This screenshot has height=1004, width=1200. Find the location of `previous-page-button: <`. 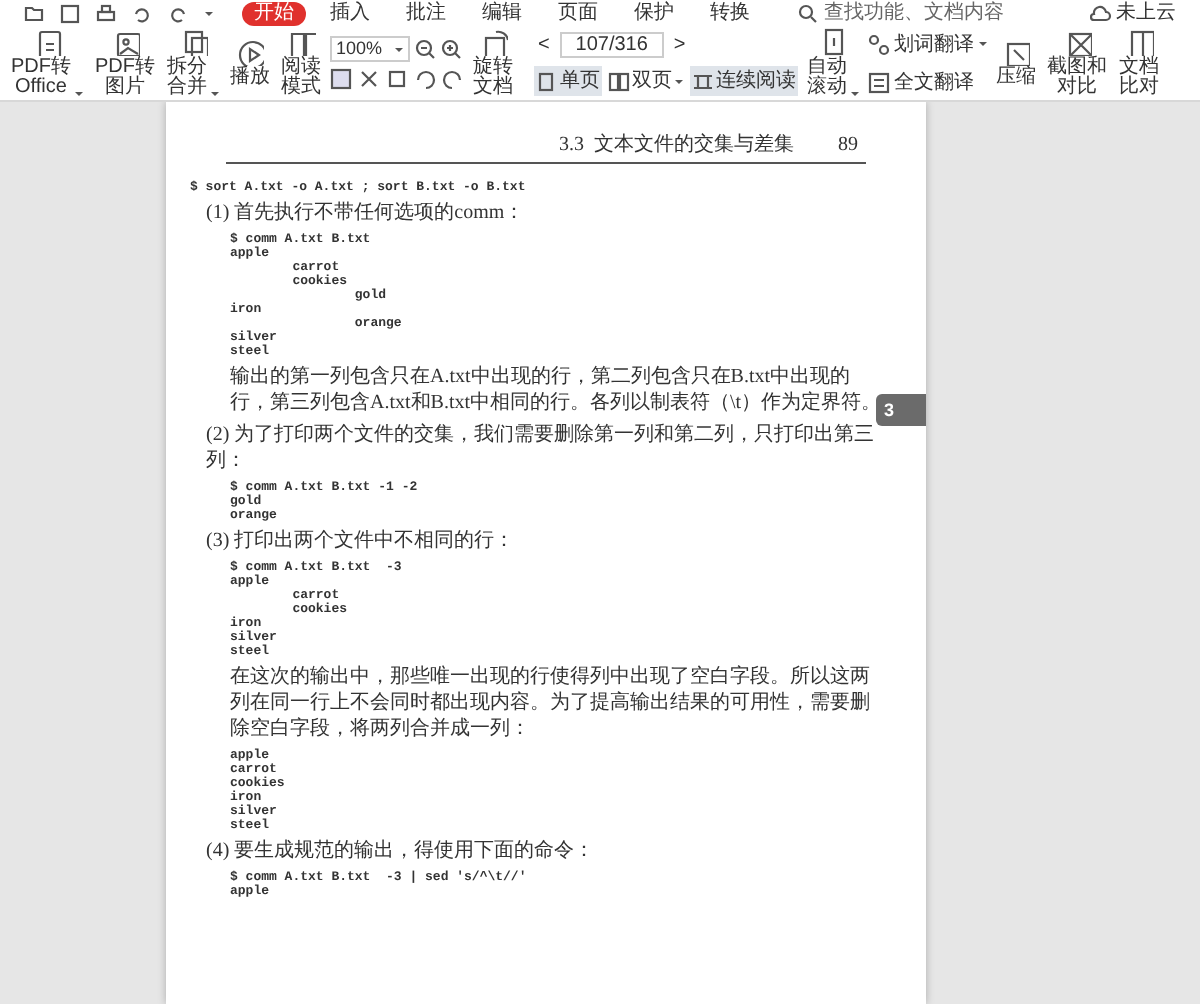

previous-page-button: < is located at coordinates (544, 45).